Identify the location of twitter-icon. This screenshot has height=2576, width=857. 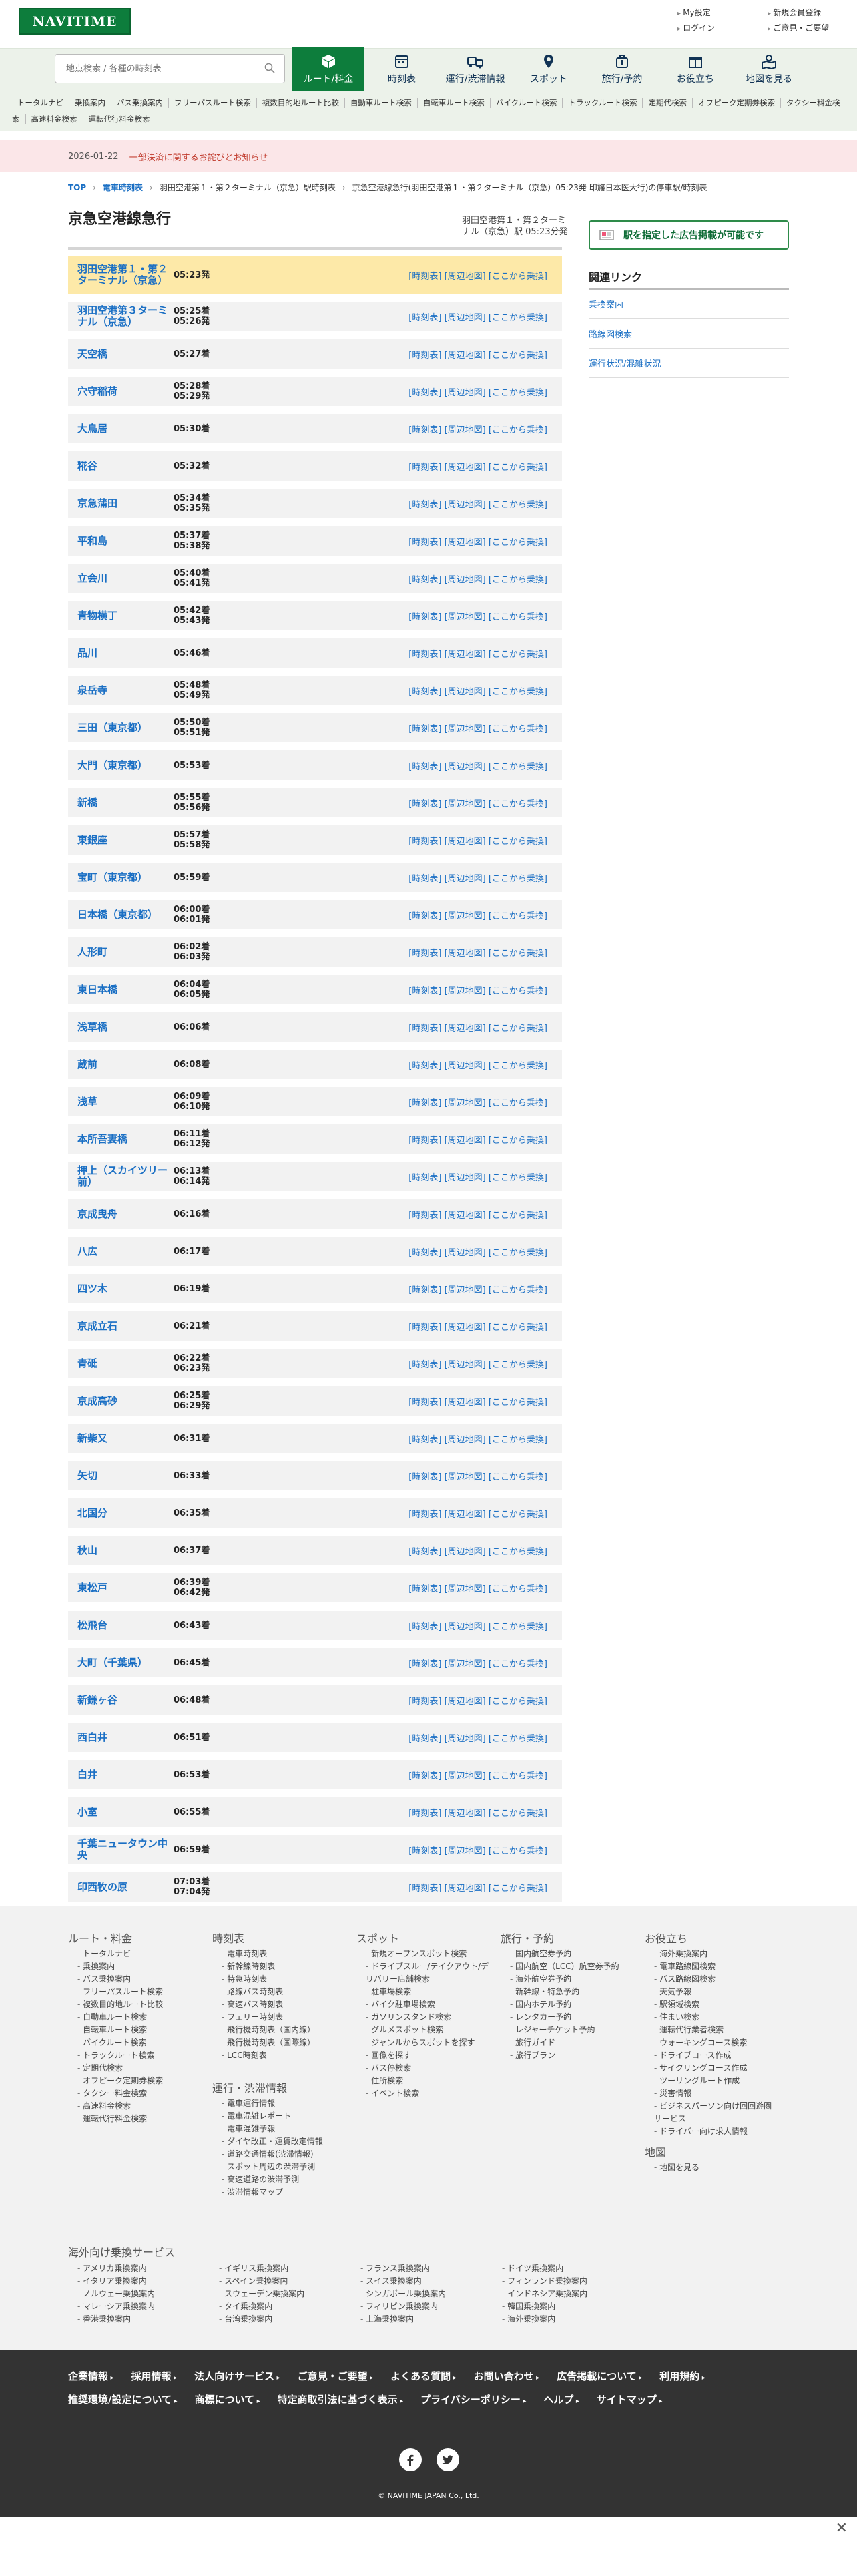
(448, 2459).